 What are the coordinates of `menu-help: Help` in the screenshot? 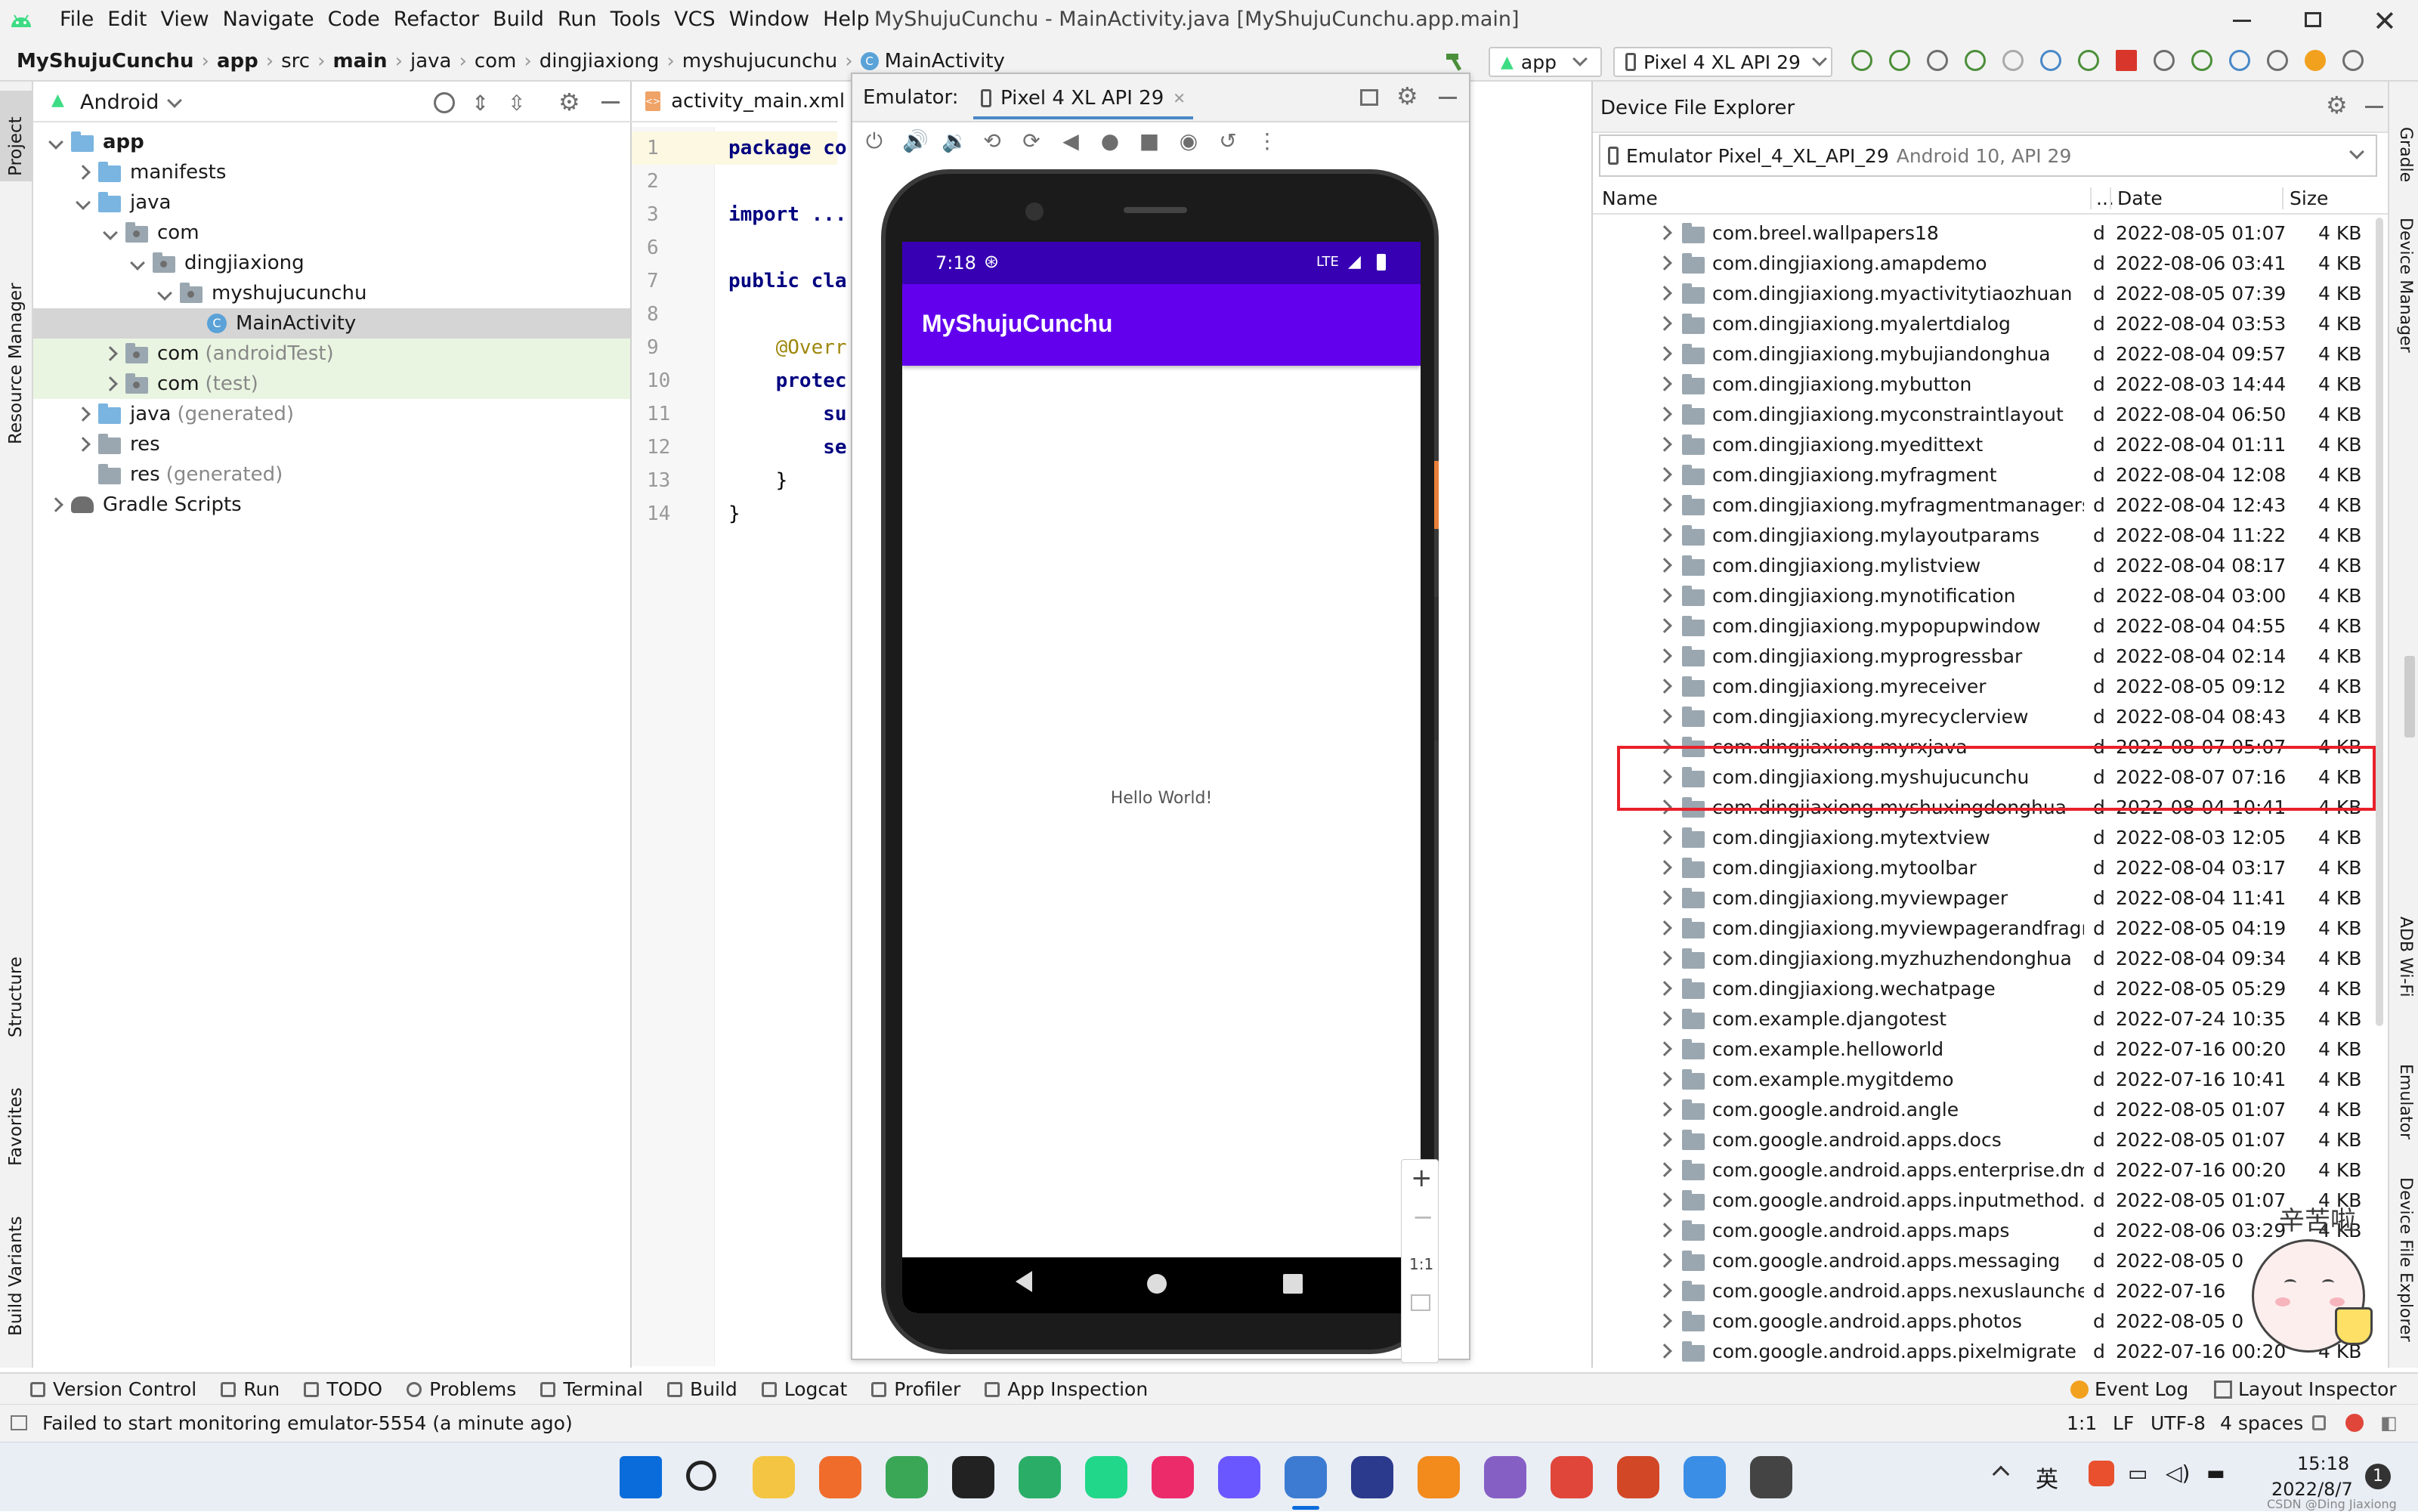 It's located at (847, 21).